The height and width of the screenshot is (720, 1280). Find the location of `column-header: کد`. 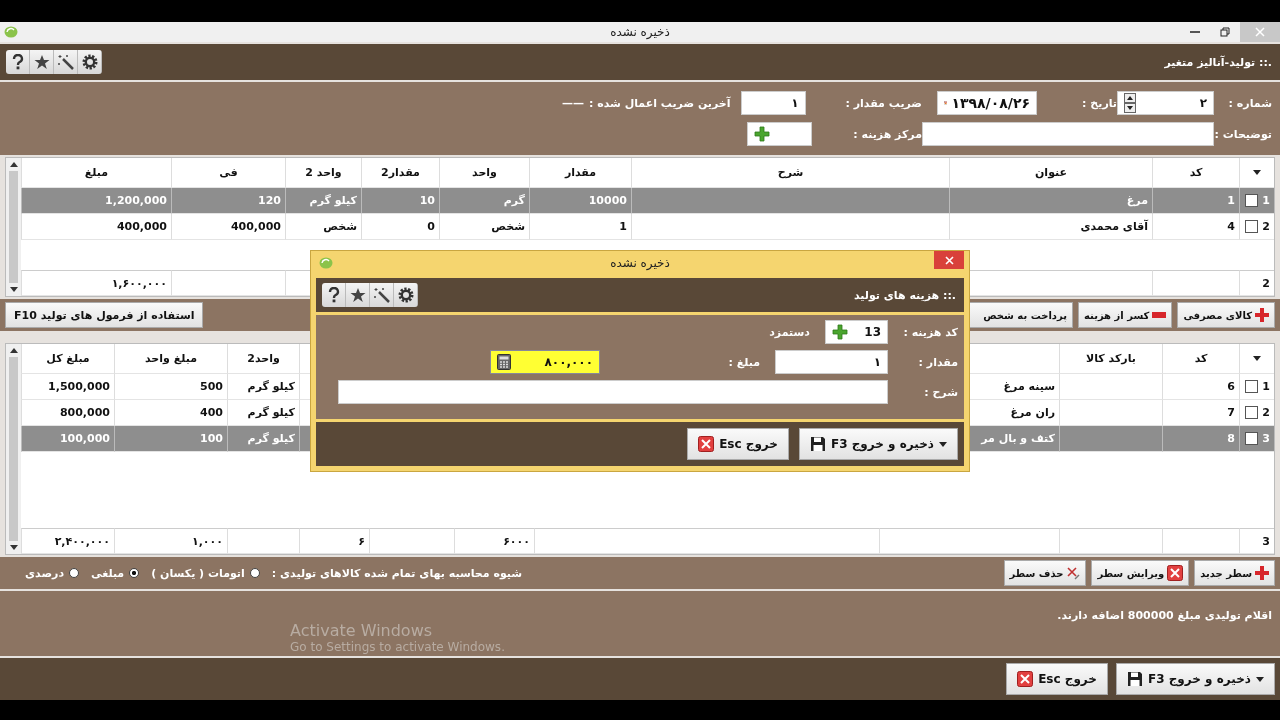

column-header: کد is located at coordinates (1200, 359).